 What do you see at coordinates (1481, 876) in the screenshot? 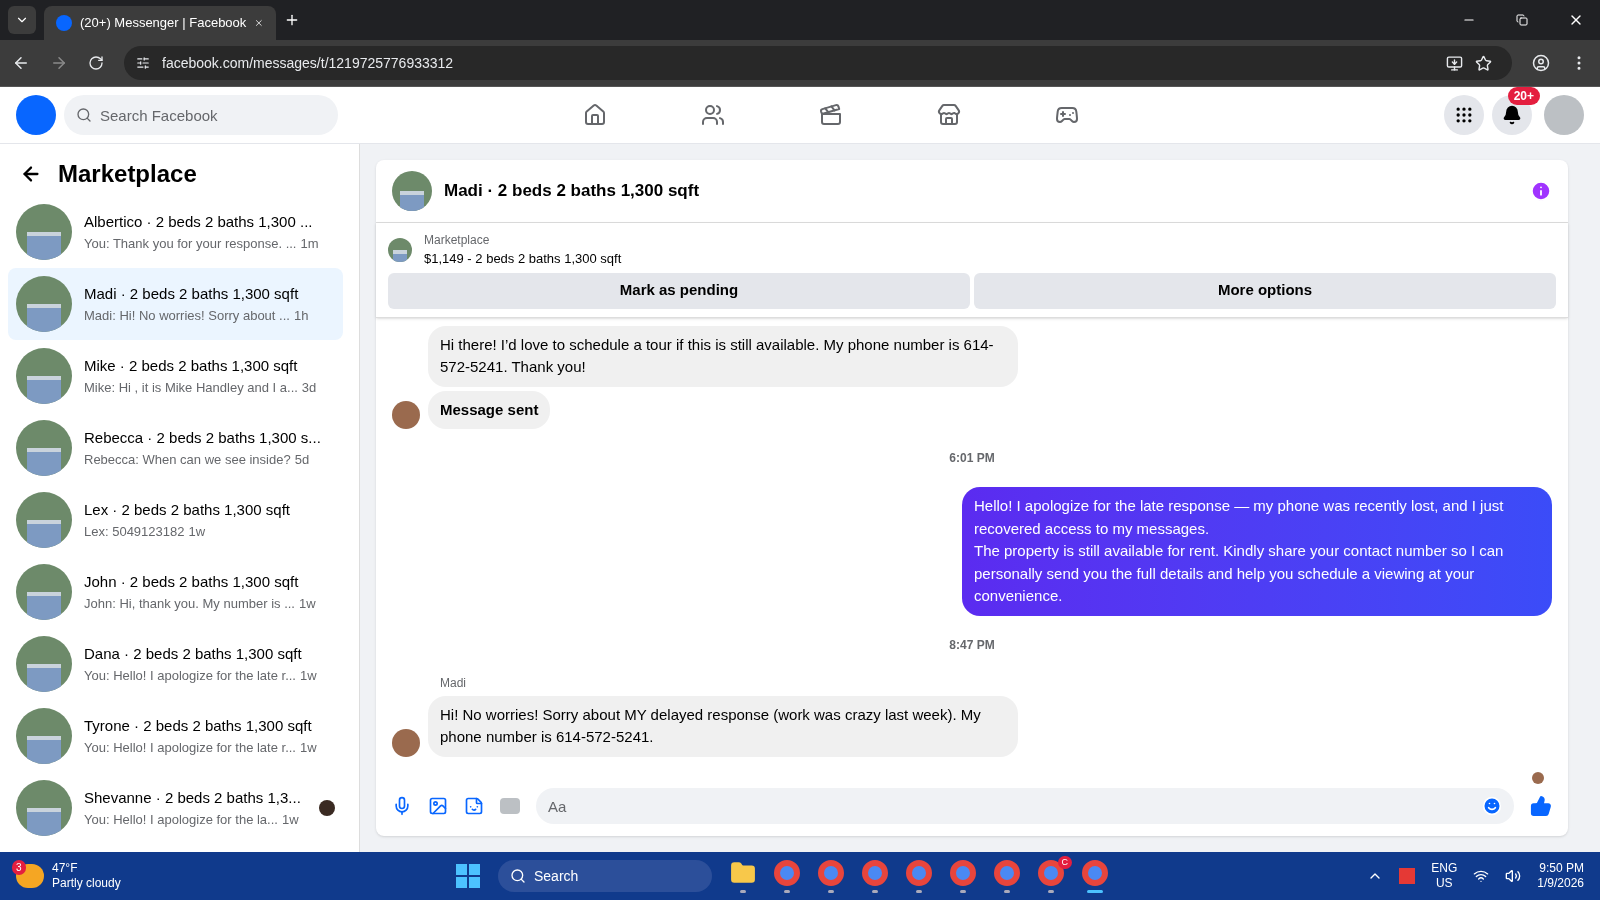
I see `network-icon` at bounding box center [1481, 876].